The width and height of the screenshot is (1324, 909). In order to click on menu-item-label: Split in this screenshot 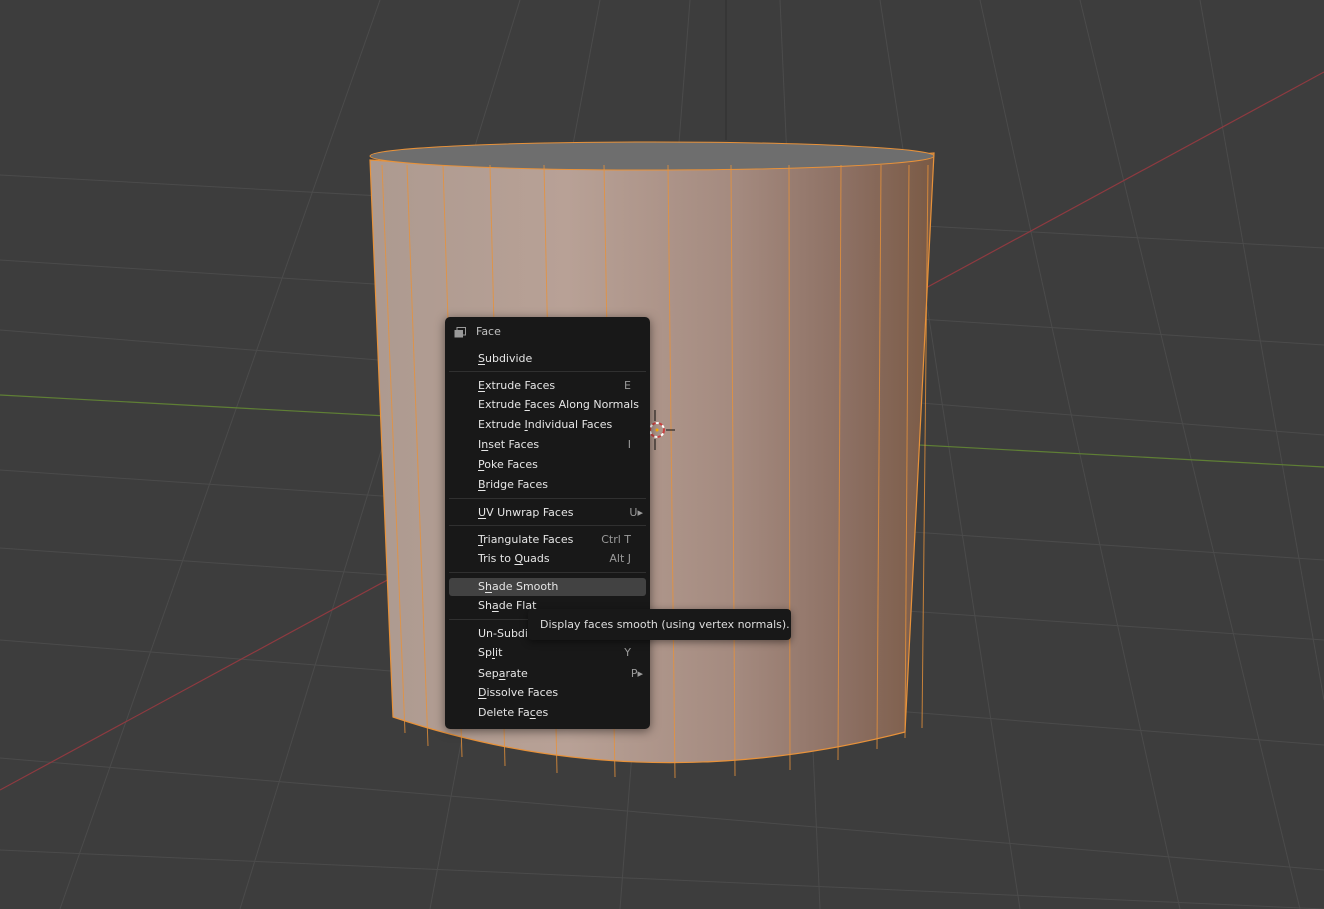, I will do `click(490, 652)`.